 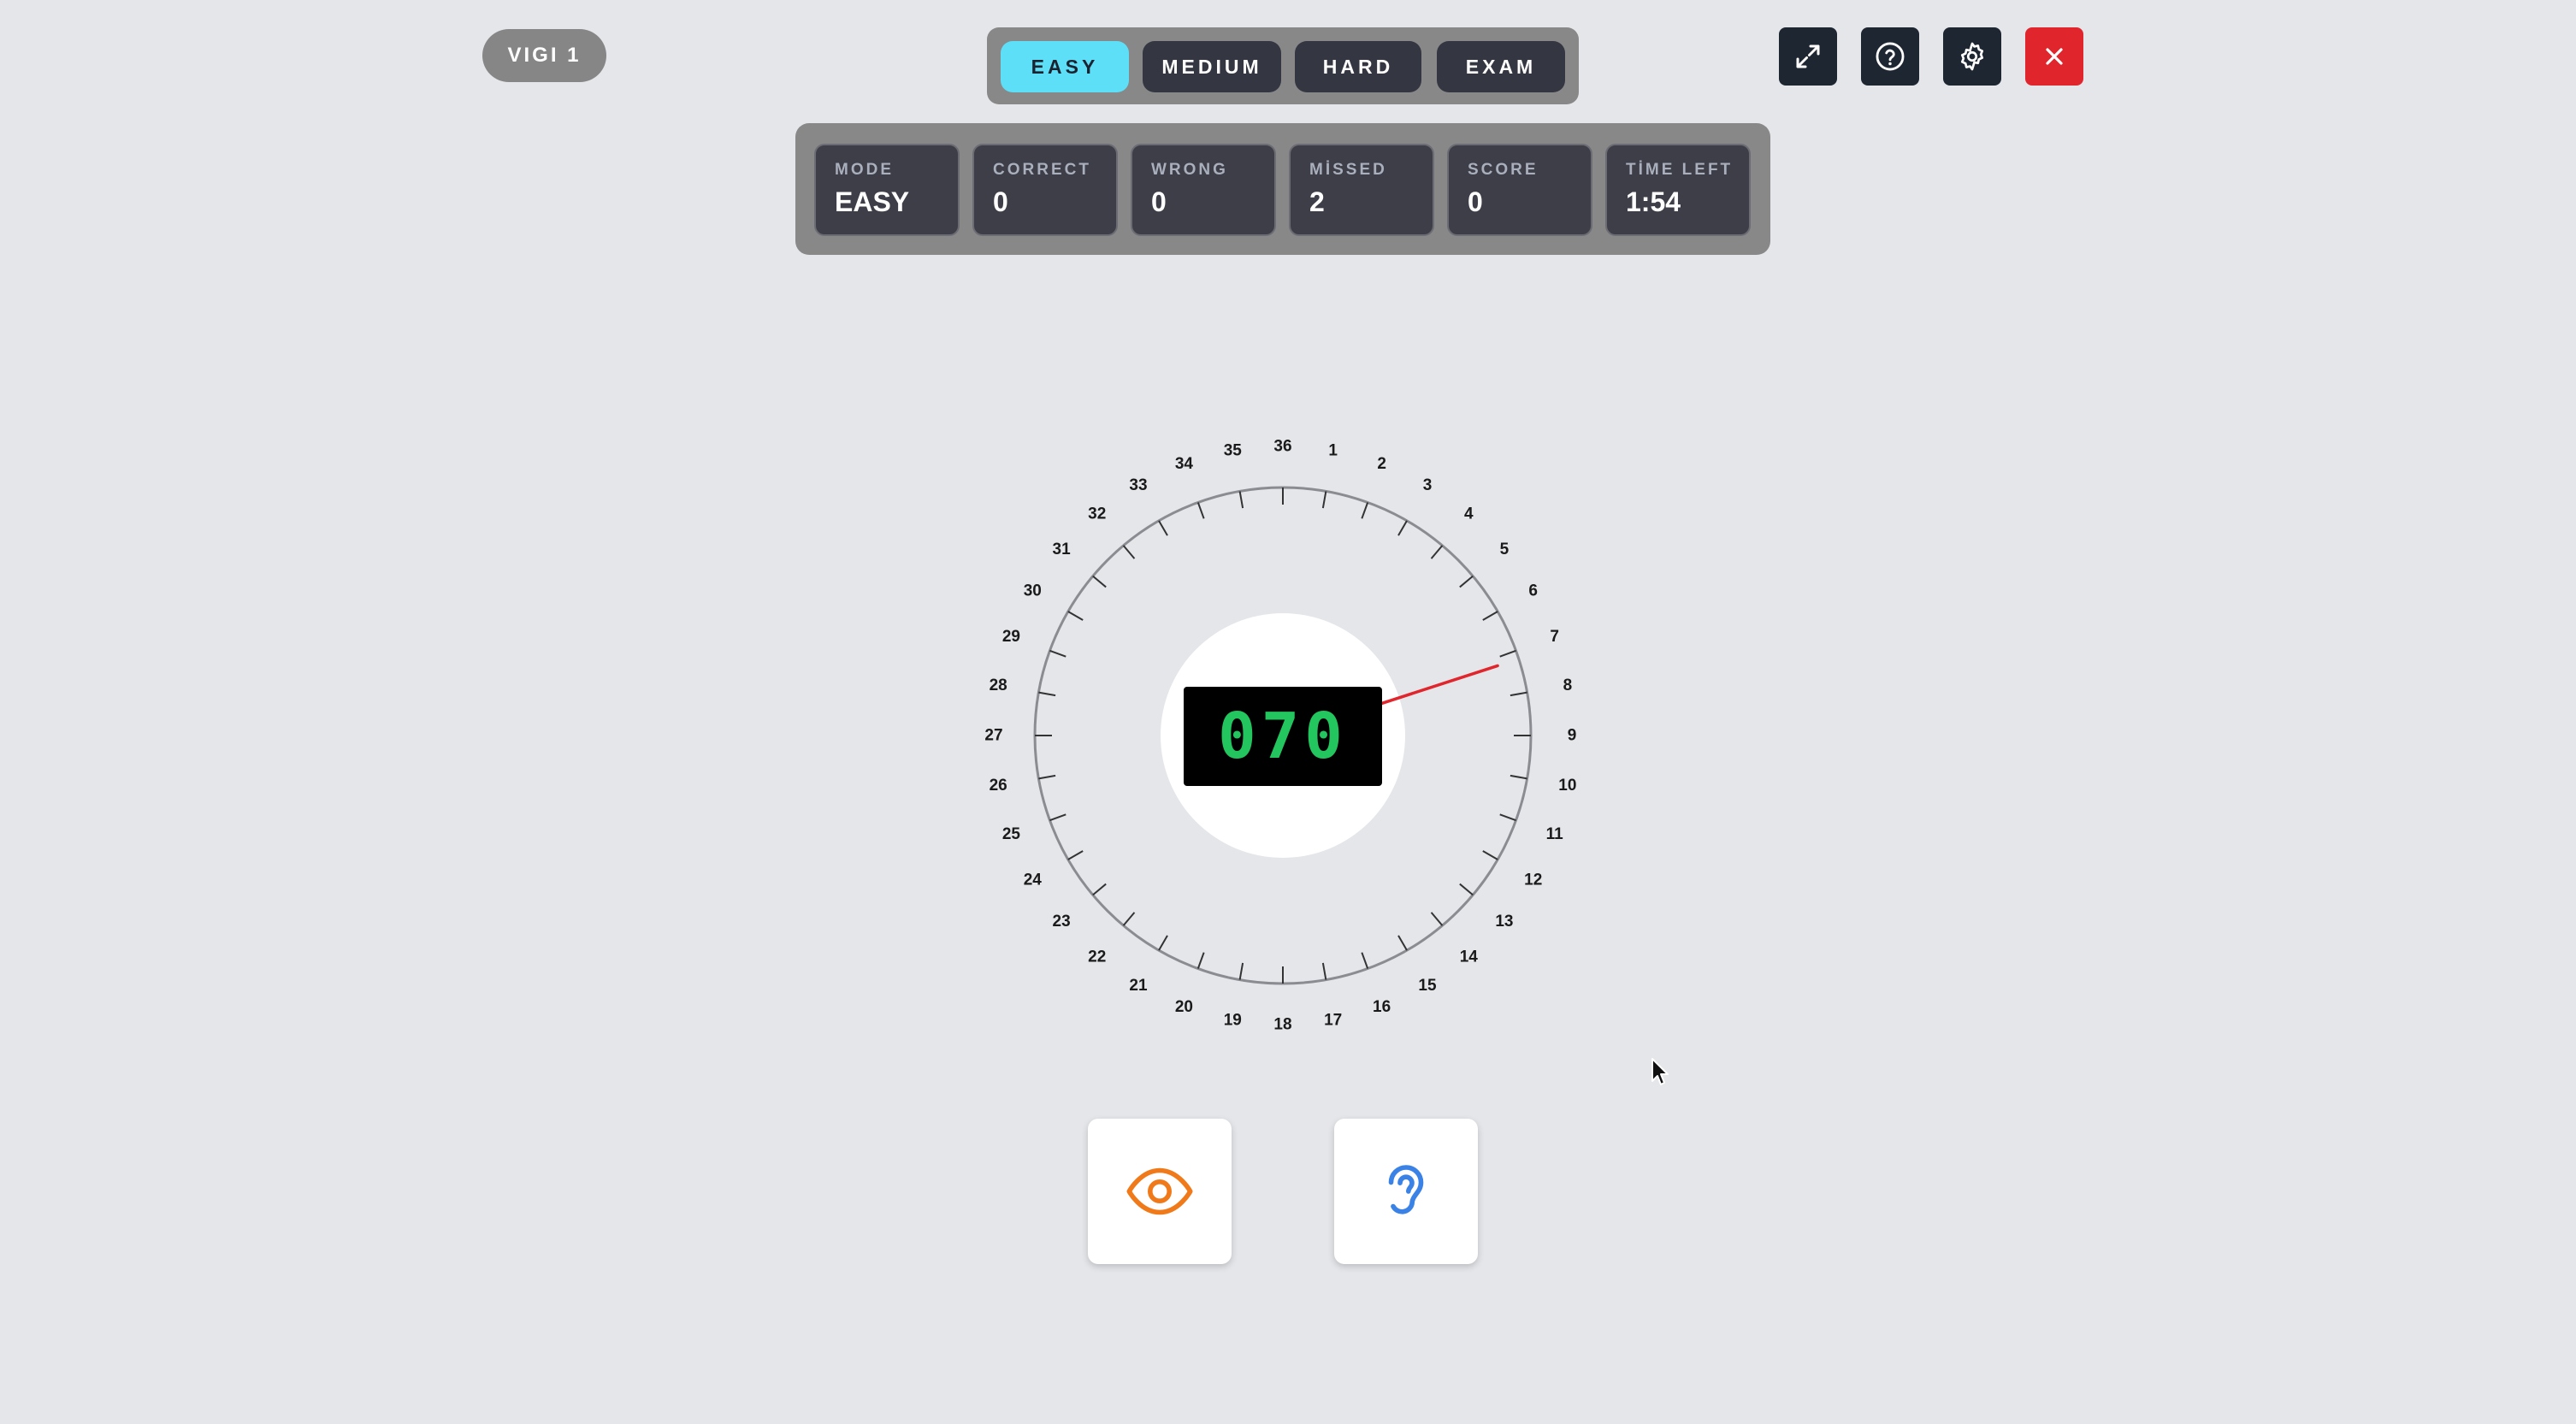 I want to click on fullscreen-button, so click(x=1808, y=56).